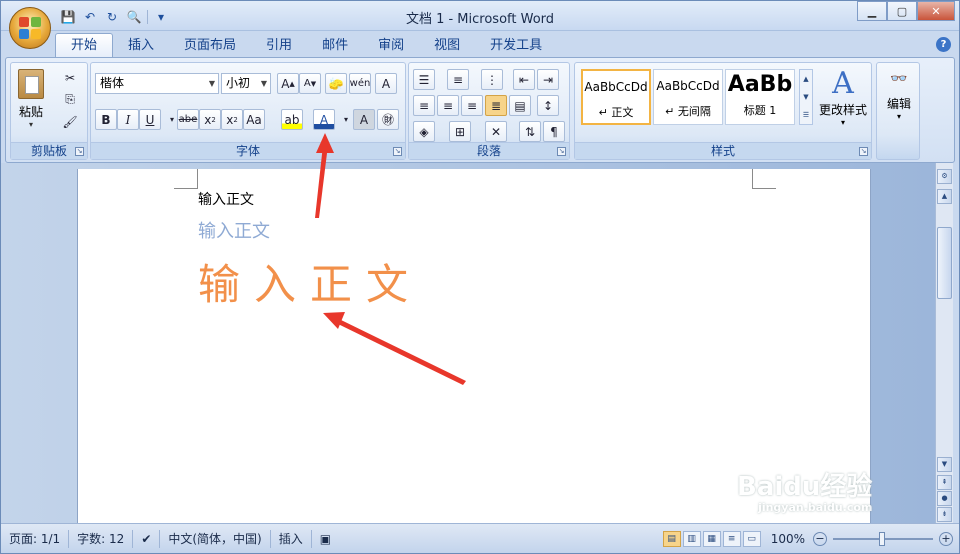  What do you see at coordinates (731, 538) in the screenshot?
I see `outline-view-icon: ≡` at bounding box center [731, 538].